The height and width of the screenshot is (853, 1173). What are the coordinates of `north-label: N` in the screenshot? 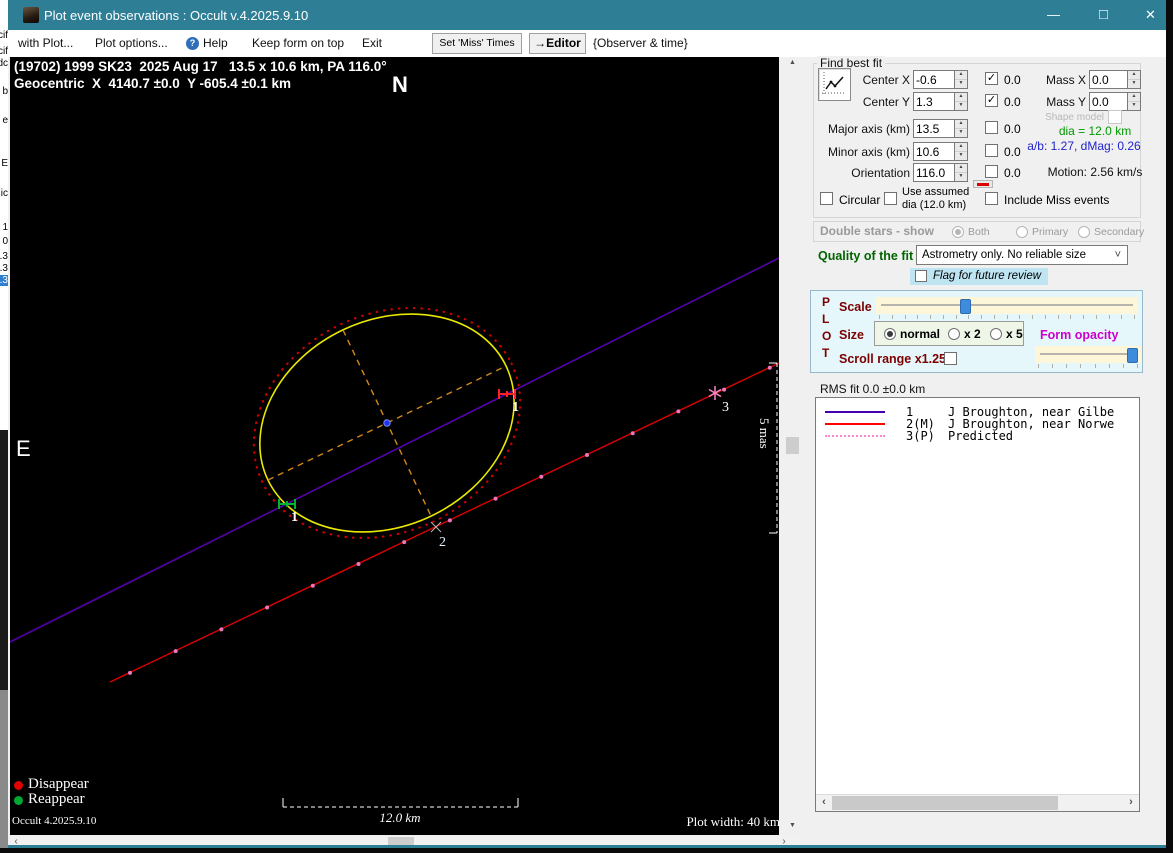 It's located at (400, 84).